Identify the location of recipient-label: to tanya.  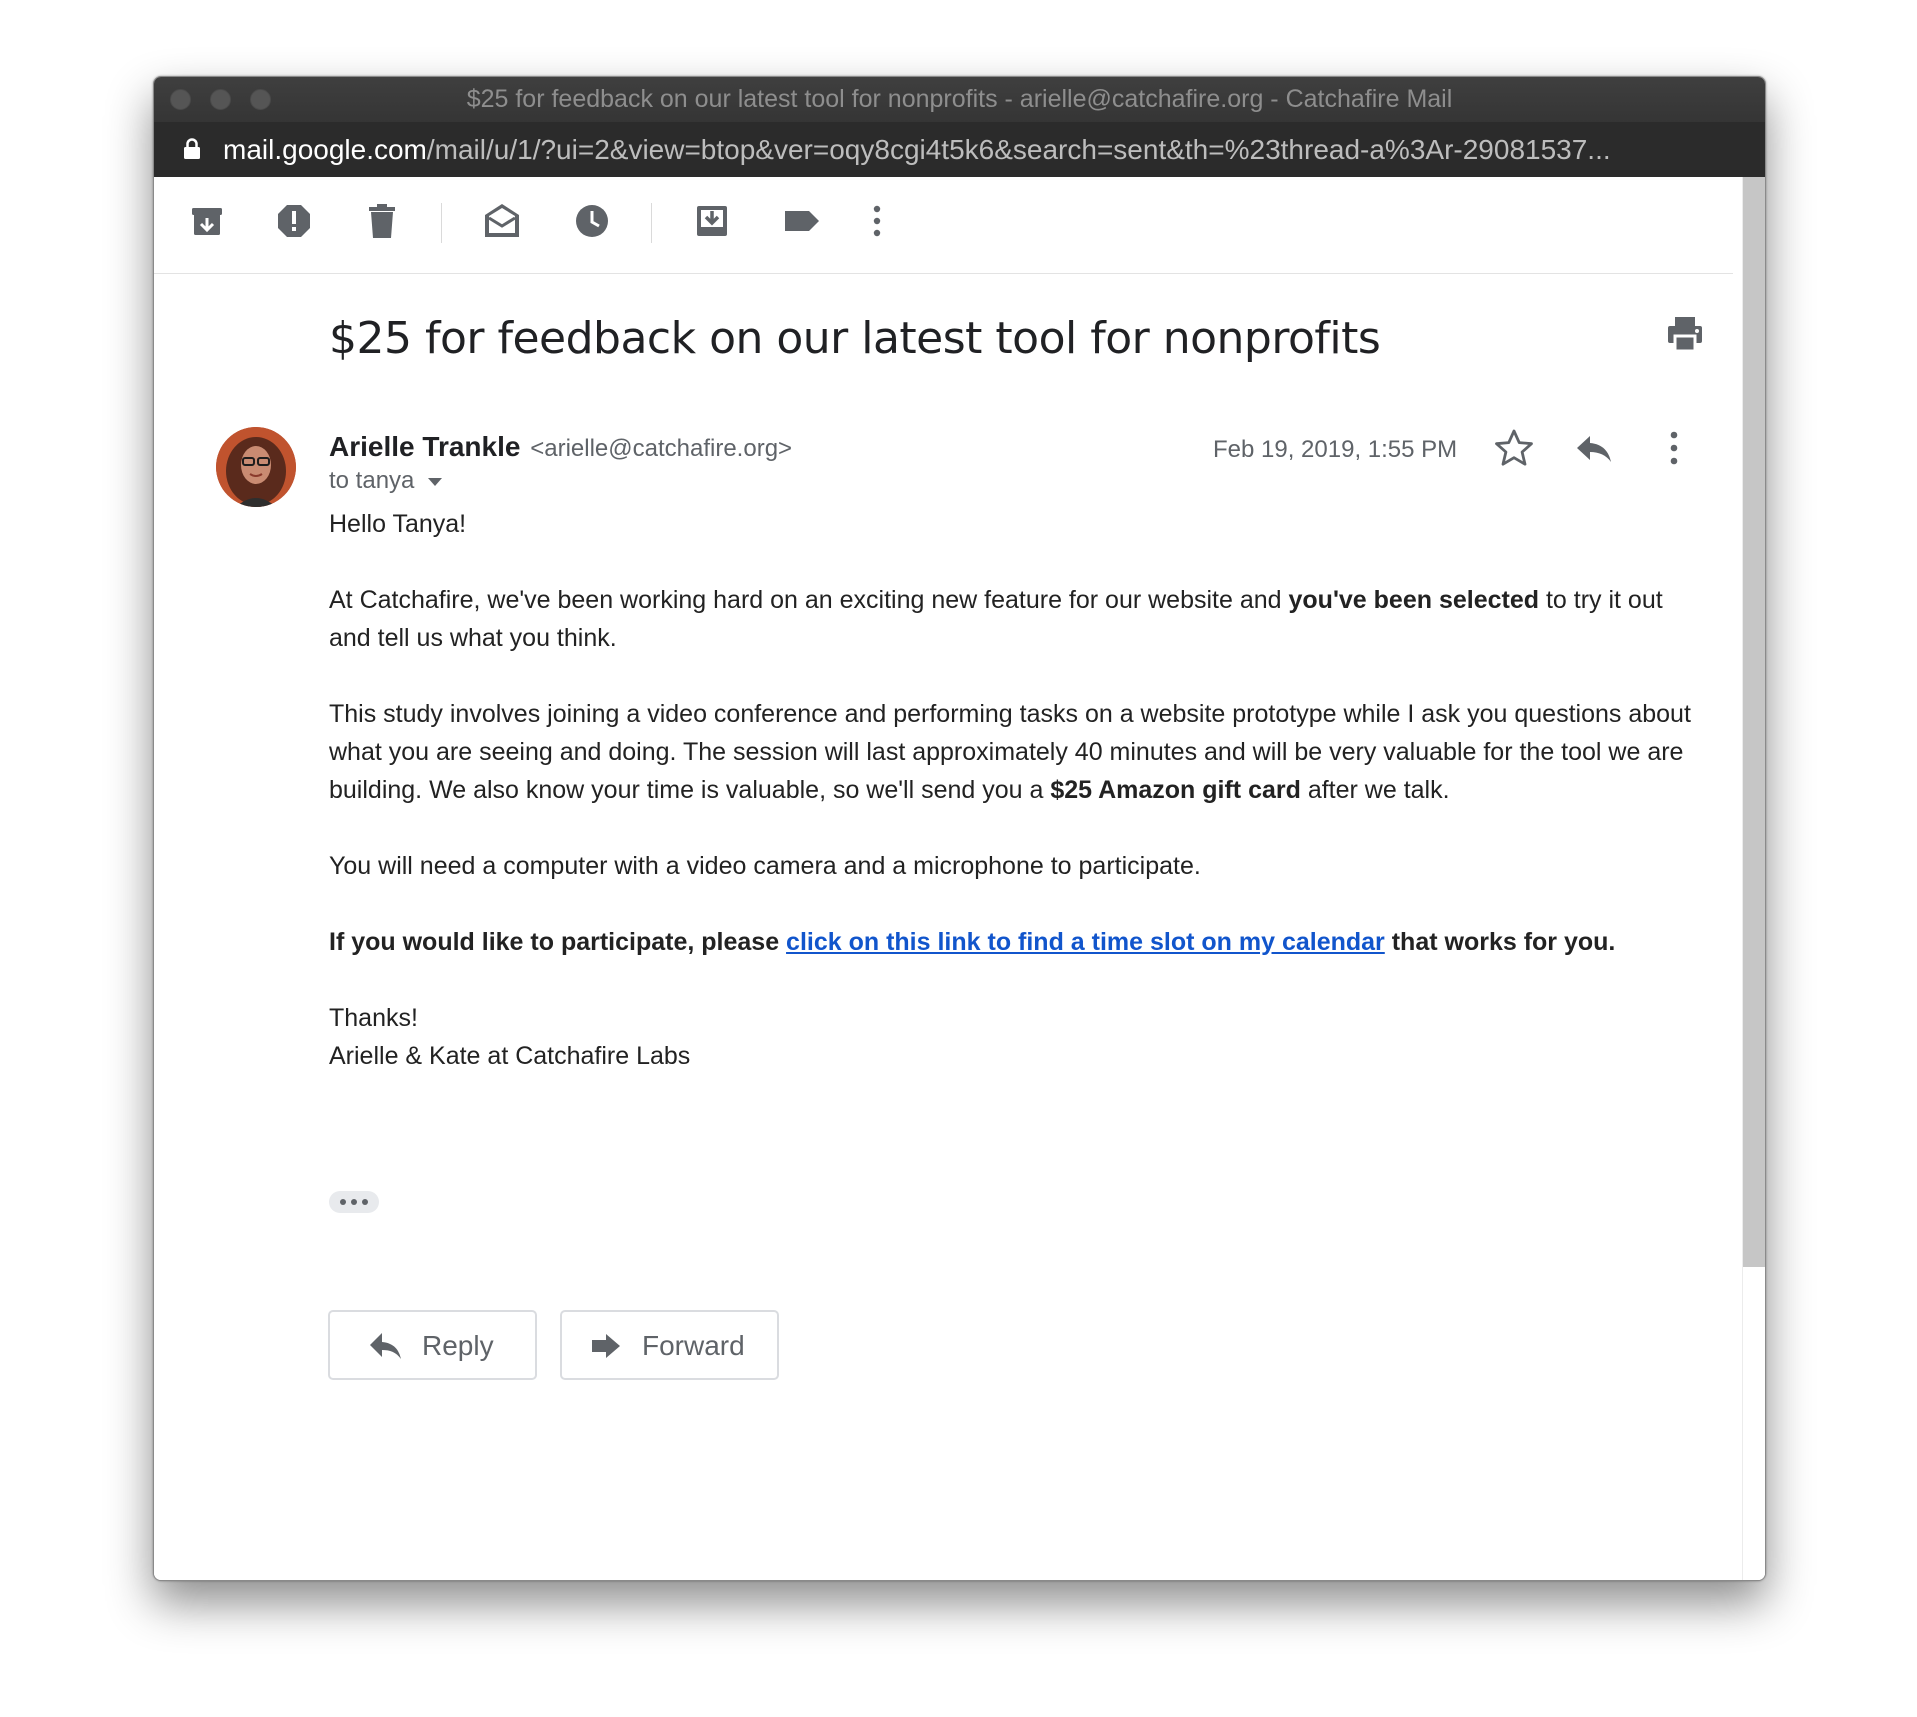
(372, 480).